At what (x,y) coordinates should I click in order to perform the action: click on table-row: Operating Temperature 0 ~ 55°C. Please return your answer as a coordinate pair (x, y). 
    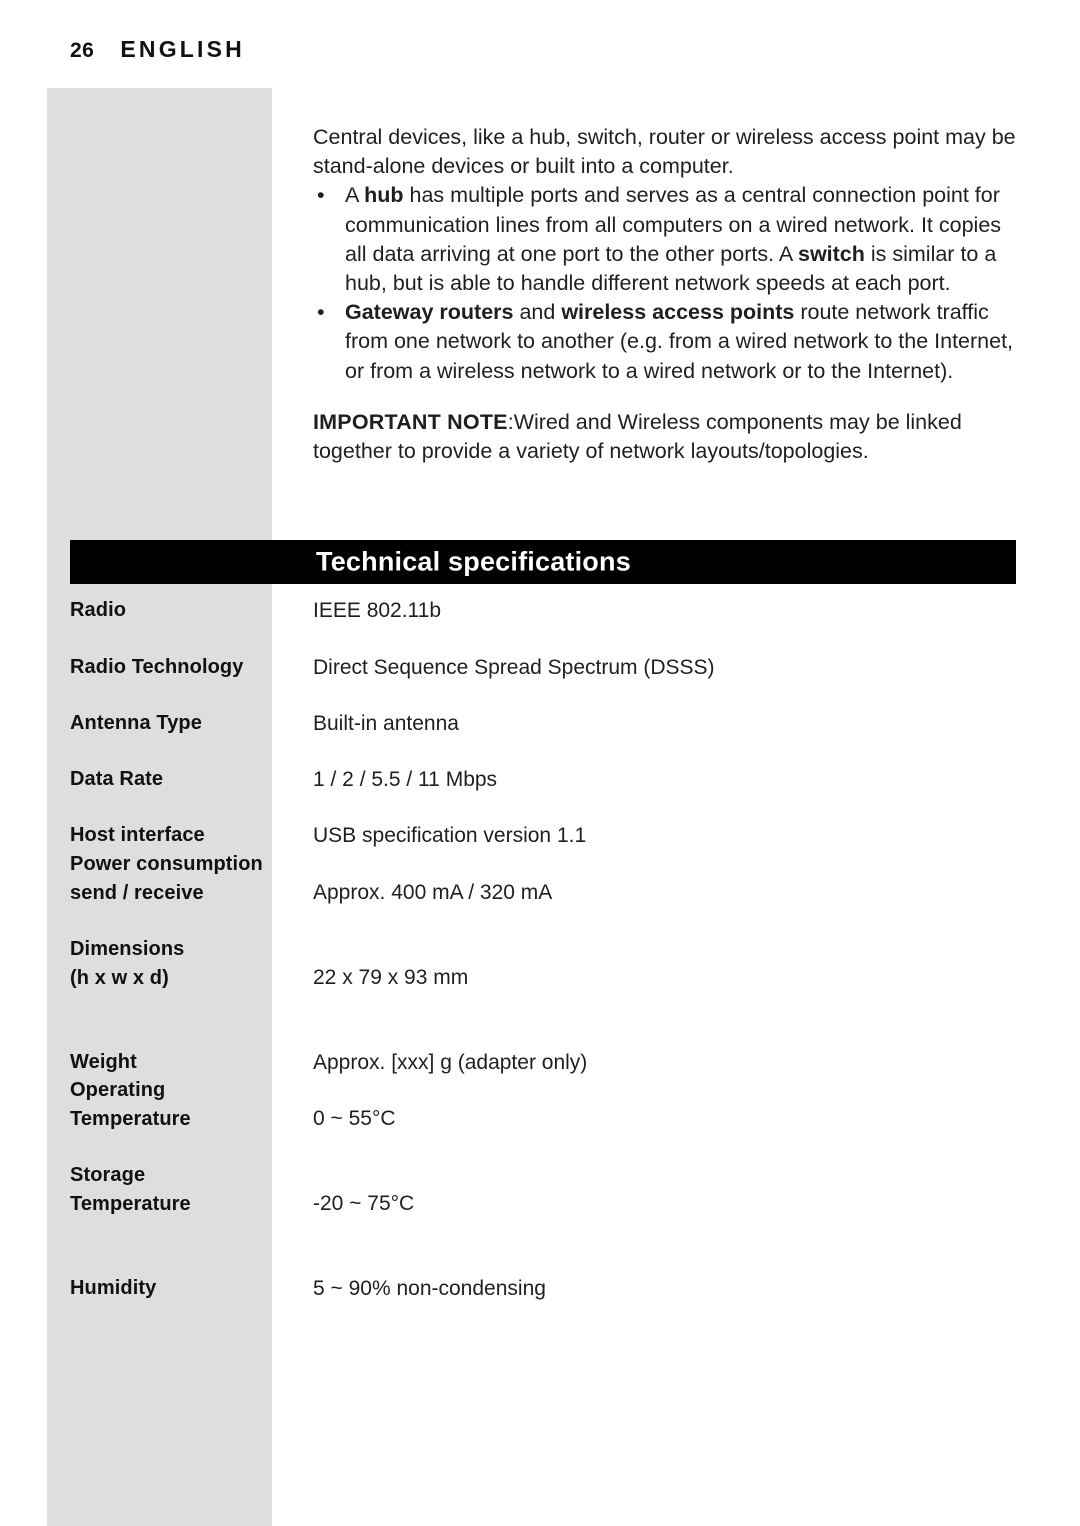
    Looking at the image, I should click on (540, 1119).